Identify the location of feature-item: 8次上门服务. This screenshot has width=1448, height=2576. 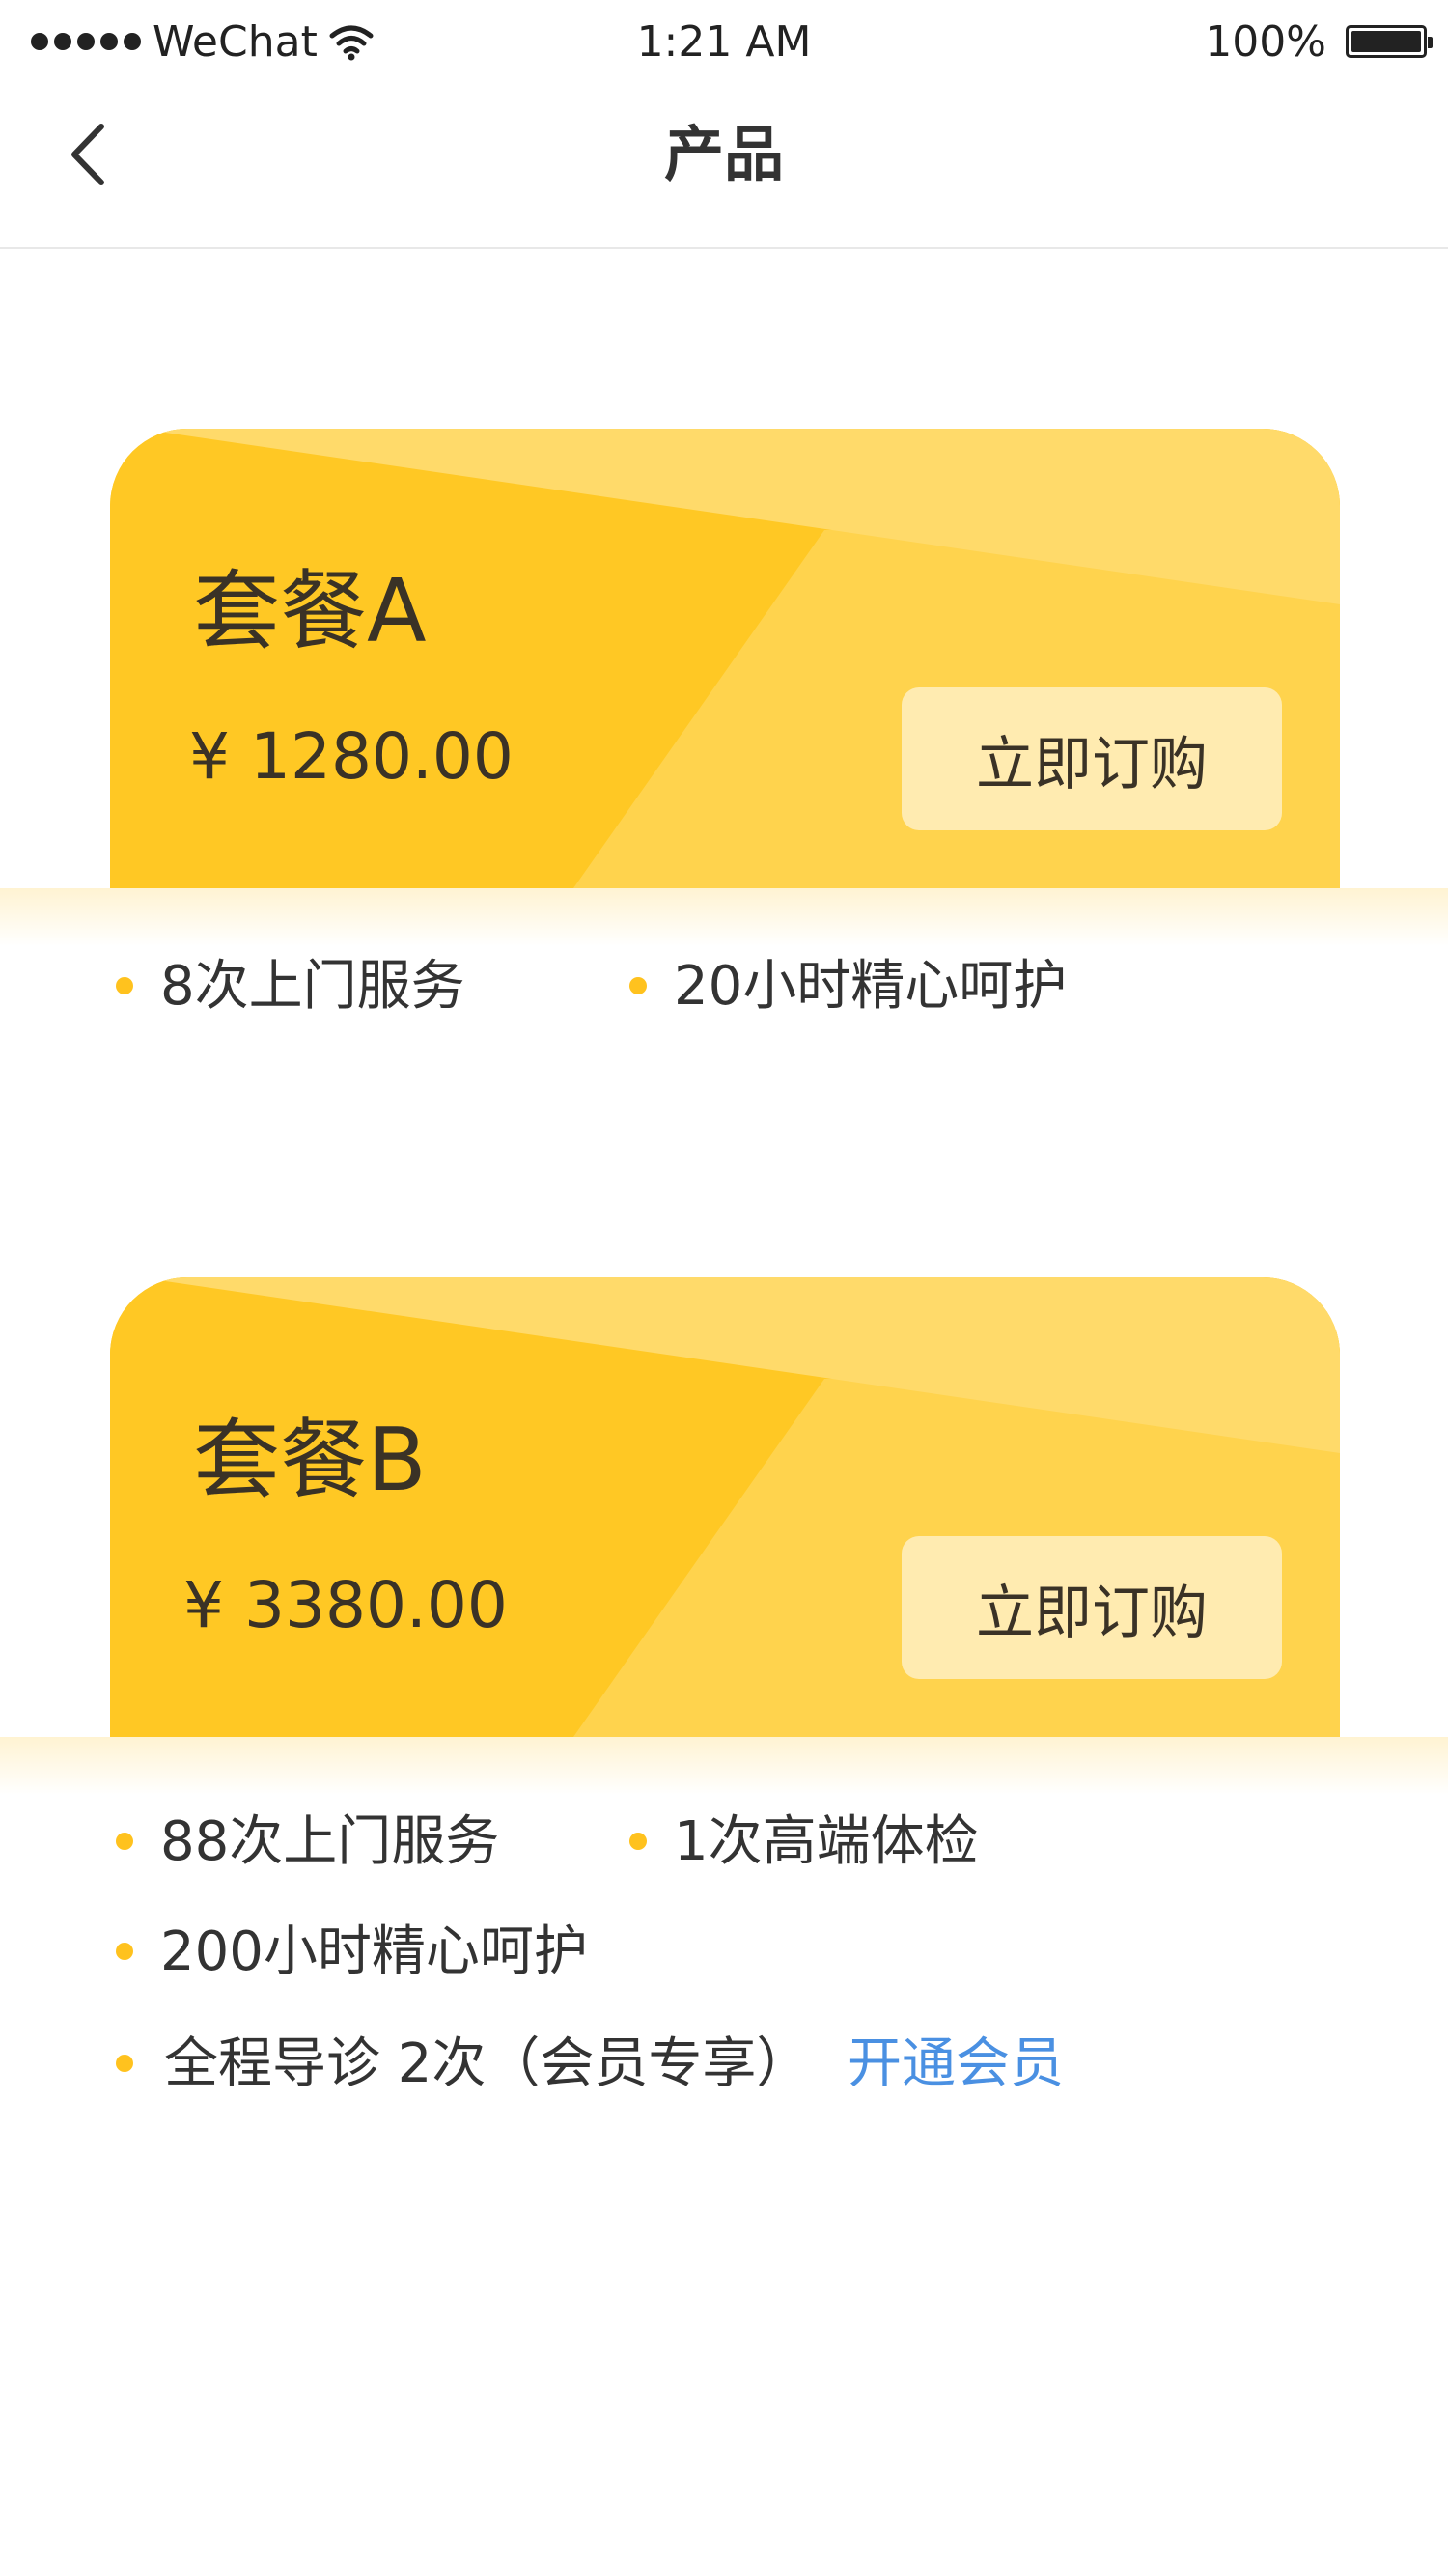
(312, 987).